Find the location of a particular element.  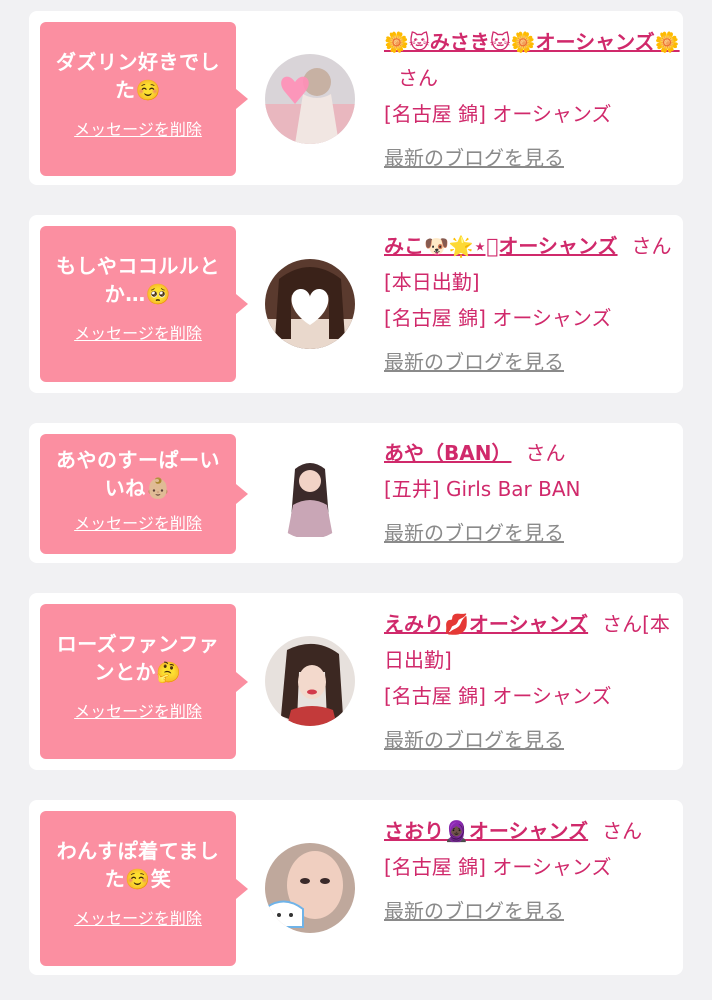

message-bubble: わんすぽ着てました☺️笑 メッセージを削除 is located at coordinates (144, 888).